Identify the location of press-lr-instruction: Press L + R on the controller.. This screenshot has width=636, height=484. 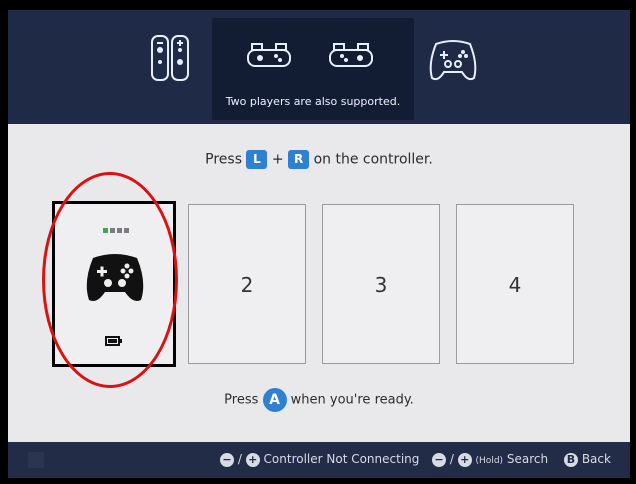
(319, 159).